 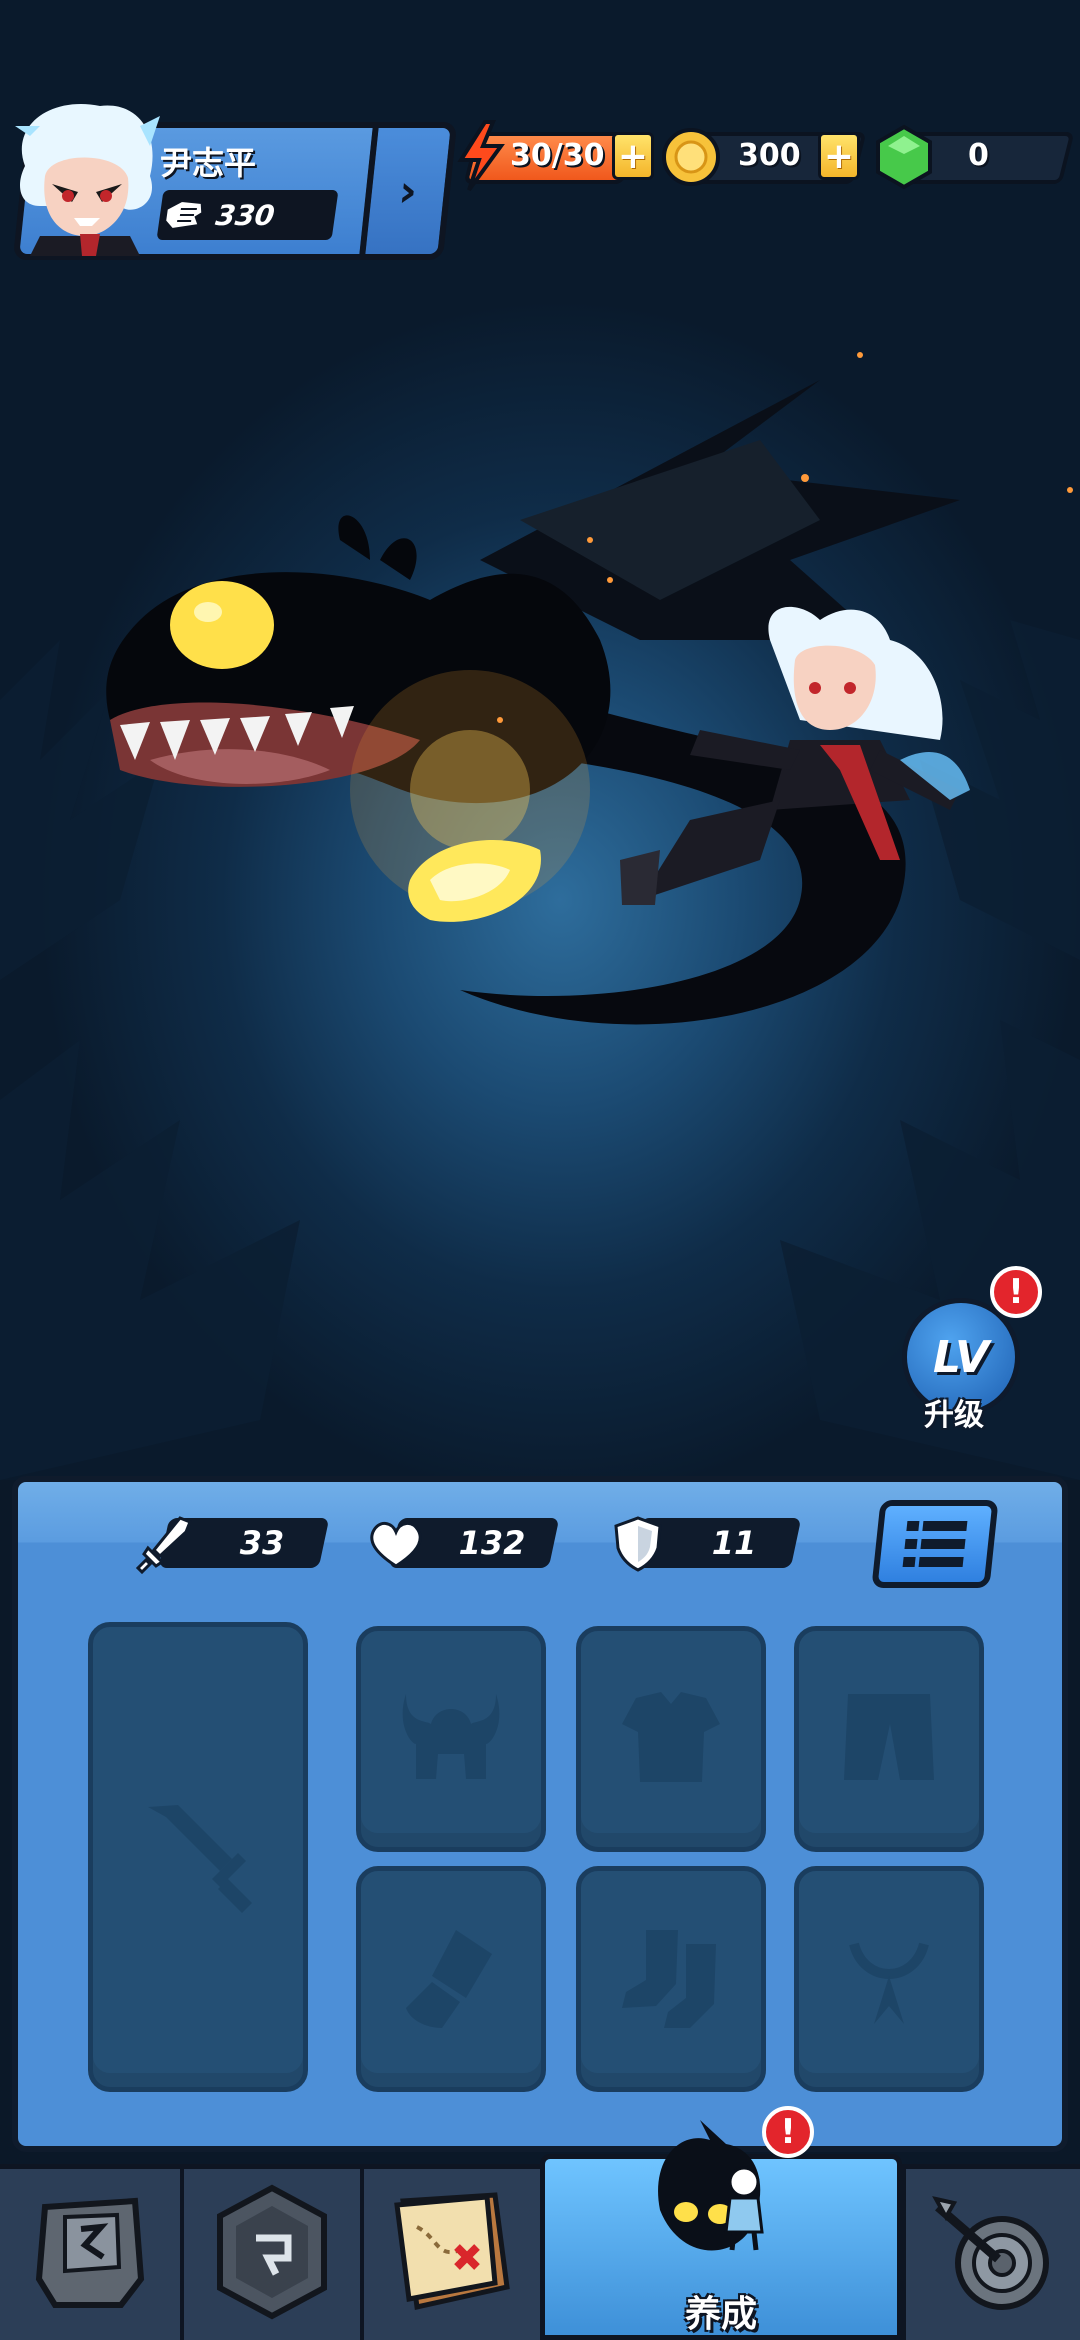 What do you see at coordinates (451, 1736) in the screenshot?
I see `helmet-slot-icon` at bounding box center [451, 1736].